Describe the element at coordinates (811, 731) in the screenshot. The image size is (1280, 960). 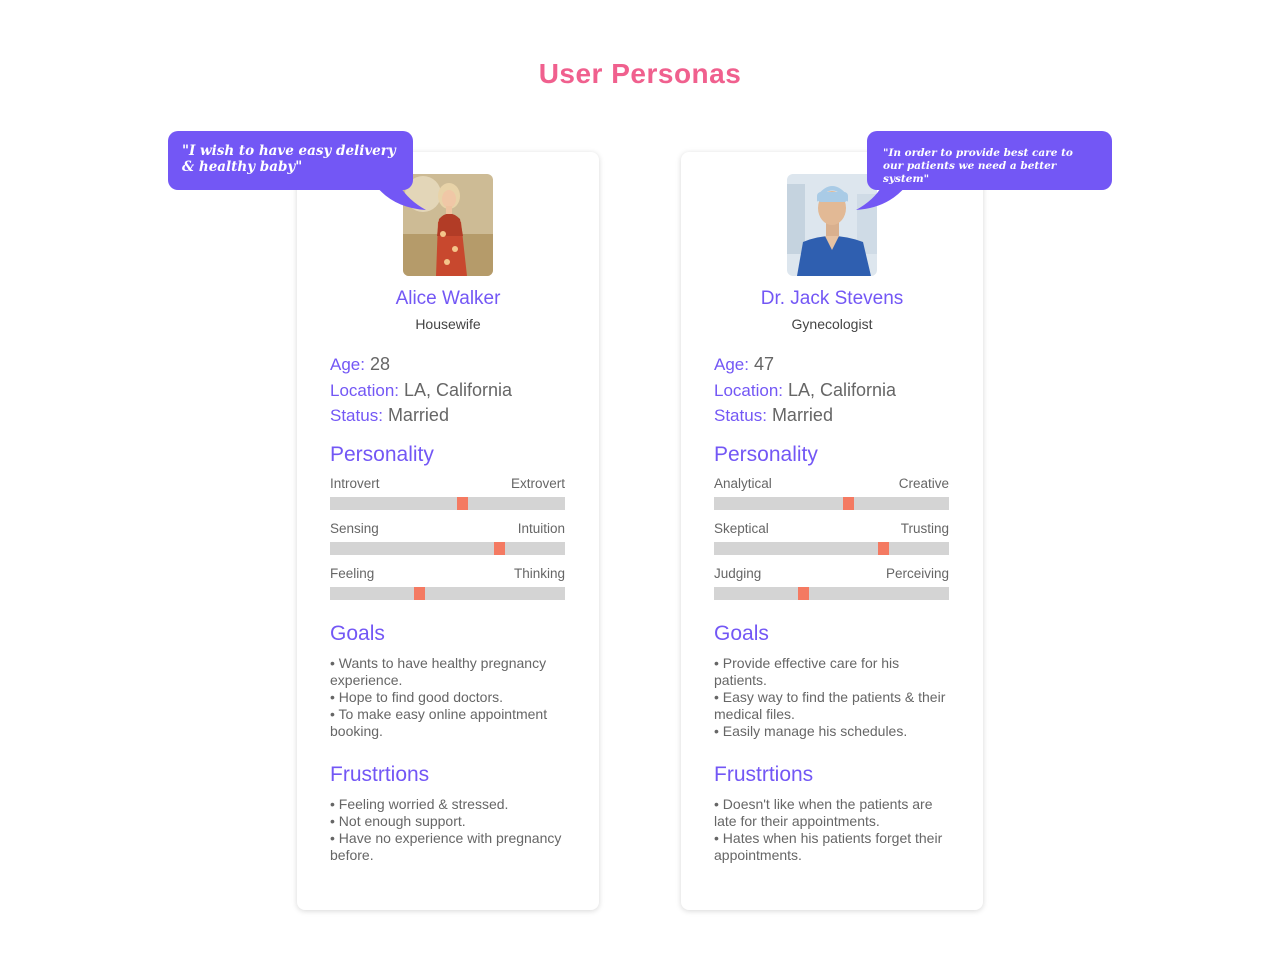
I see `goal-item: • Easily manage his schedules.` at that location.